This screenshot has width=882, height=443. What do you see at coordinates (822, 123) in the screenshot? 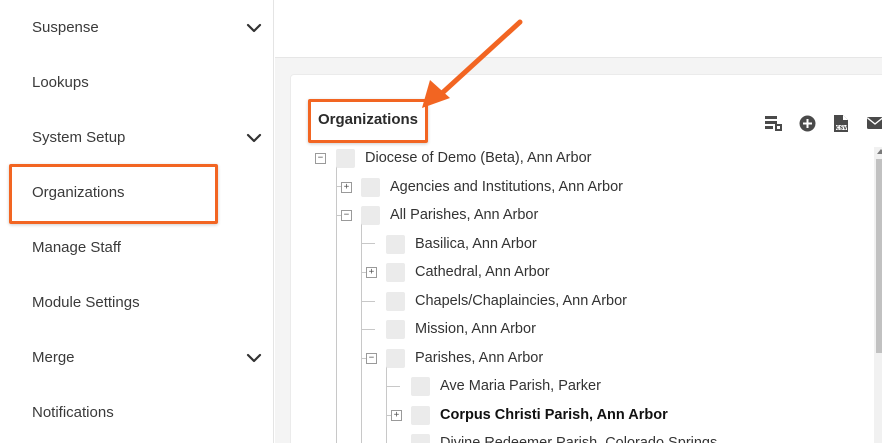
I see `panel-toolbar: CSV` at bounding box center [822, 123].